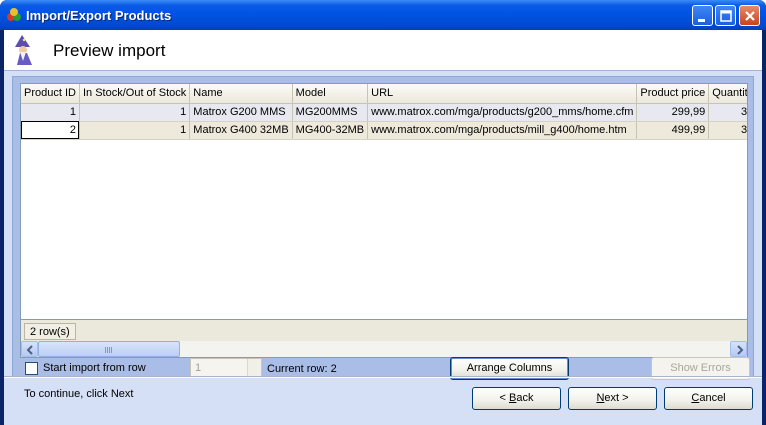 The width and height of the screenshot is (766, 425). I want to click on cell-name: Matrox G200 MMS, so click(241, 112).